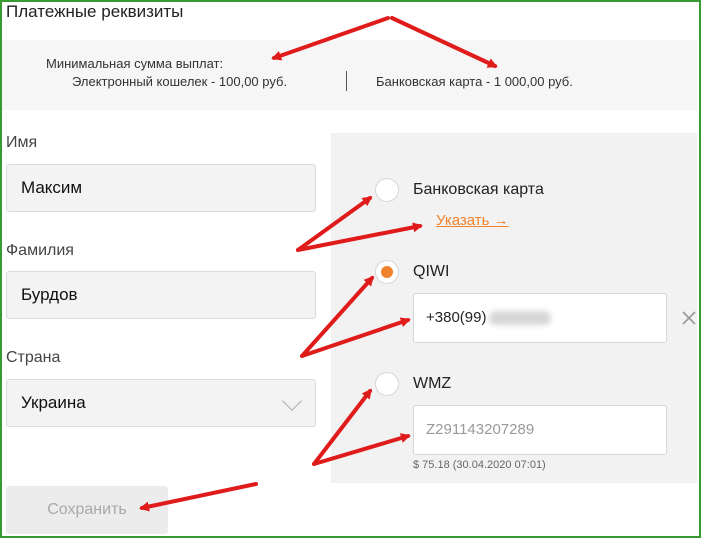  Describe the element at coordinates (479, 465) in the screenshot. I see `wmz-balance: $ 75.18 (30.04.2020 07:01)` at that location.